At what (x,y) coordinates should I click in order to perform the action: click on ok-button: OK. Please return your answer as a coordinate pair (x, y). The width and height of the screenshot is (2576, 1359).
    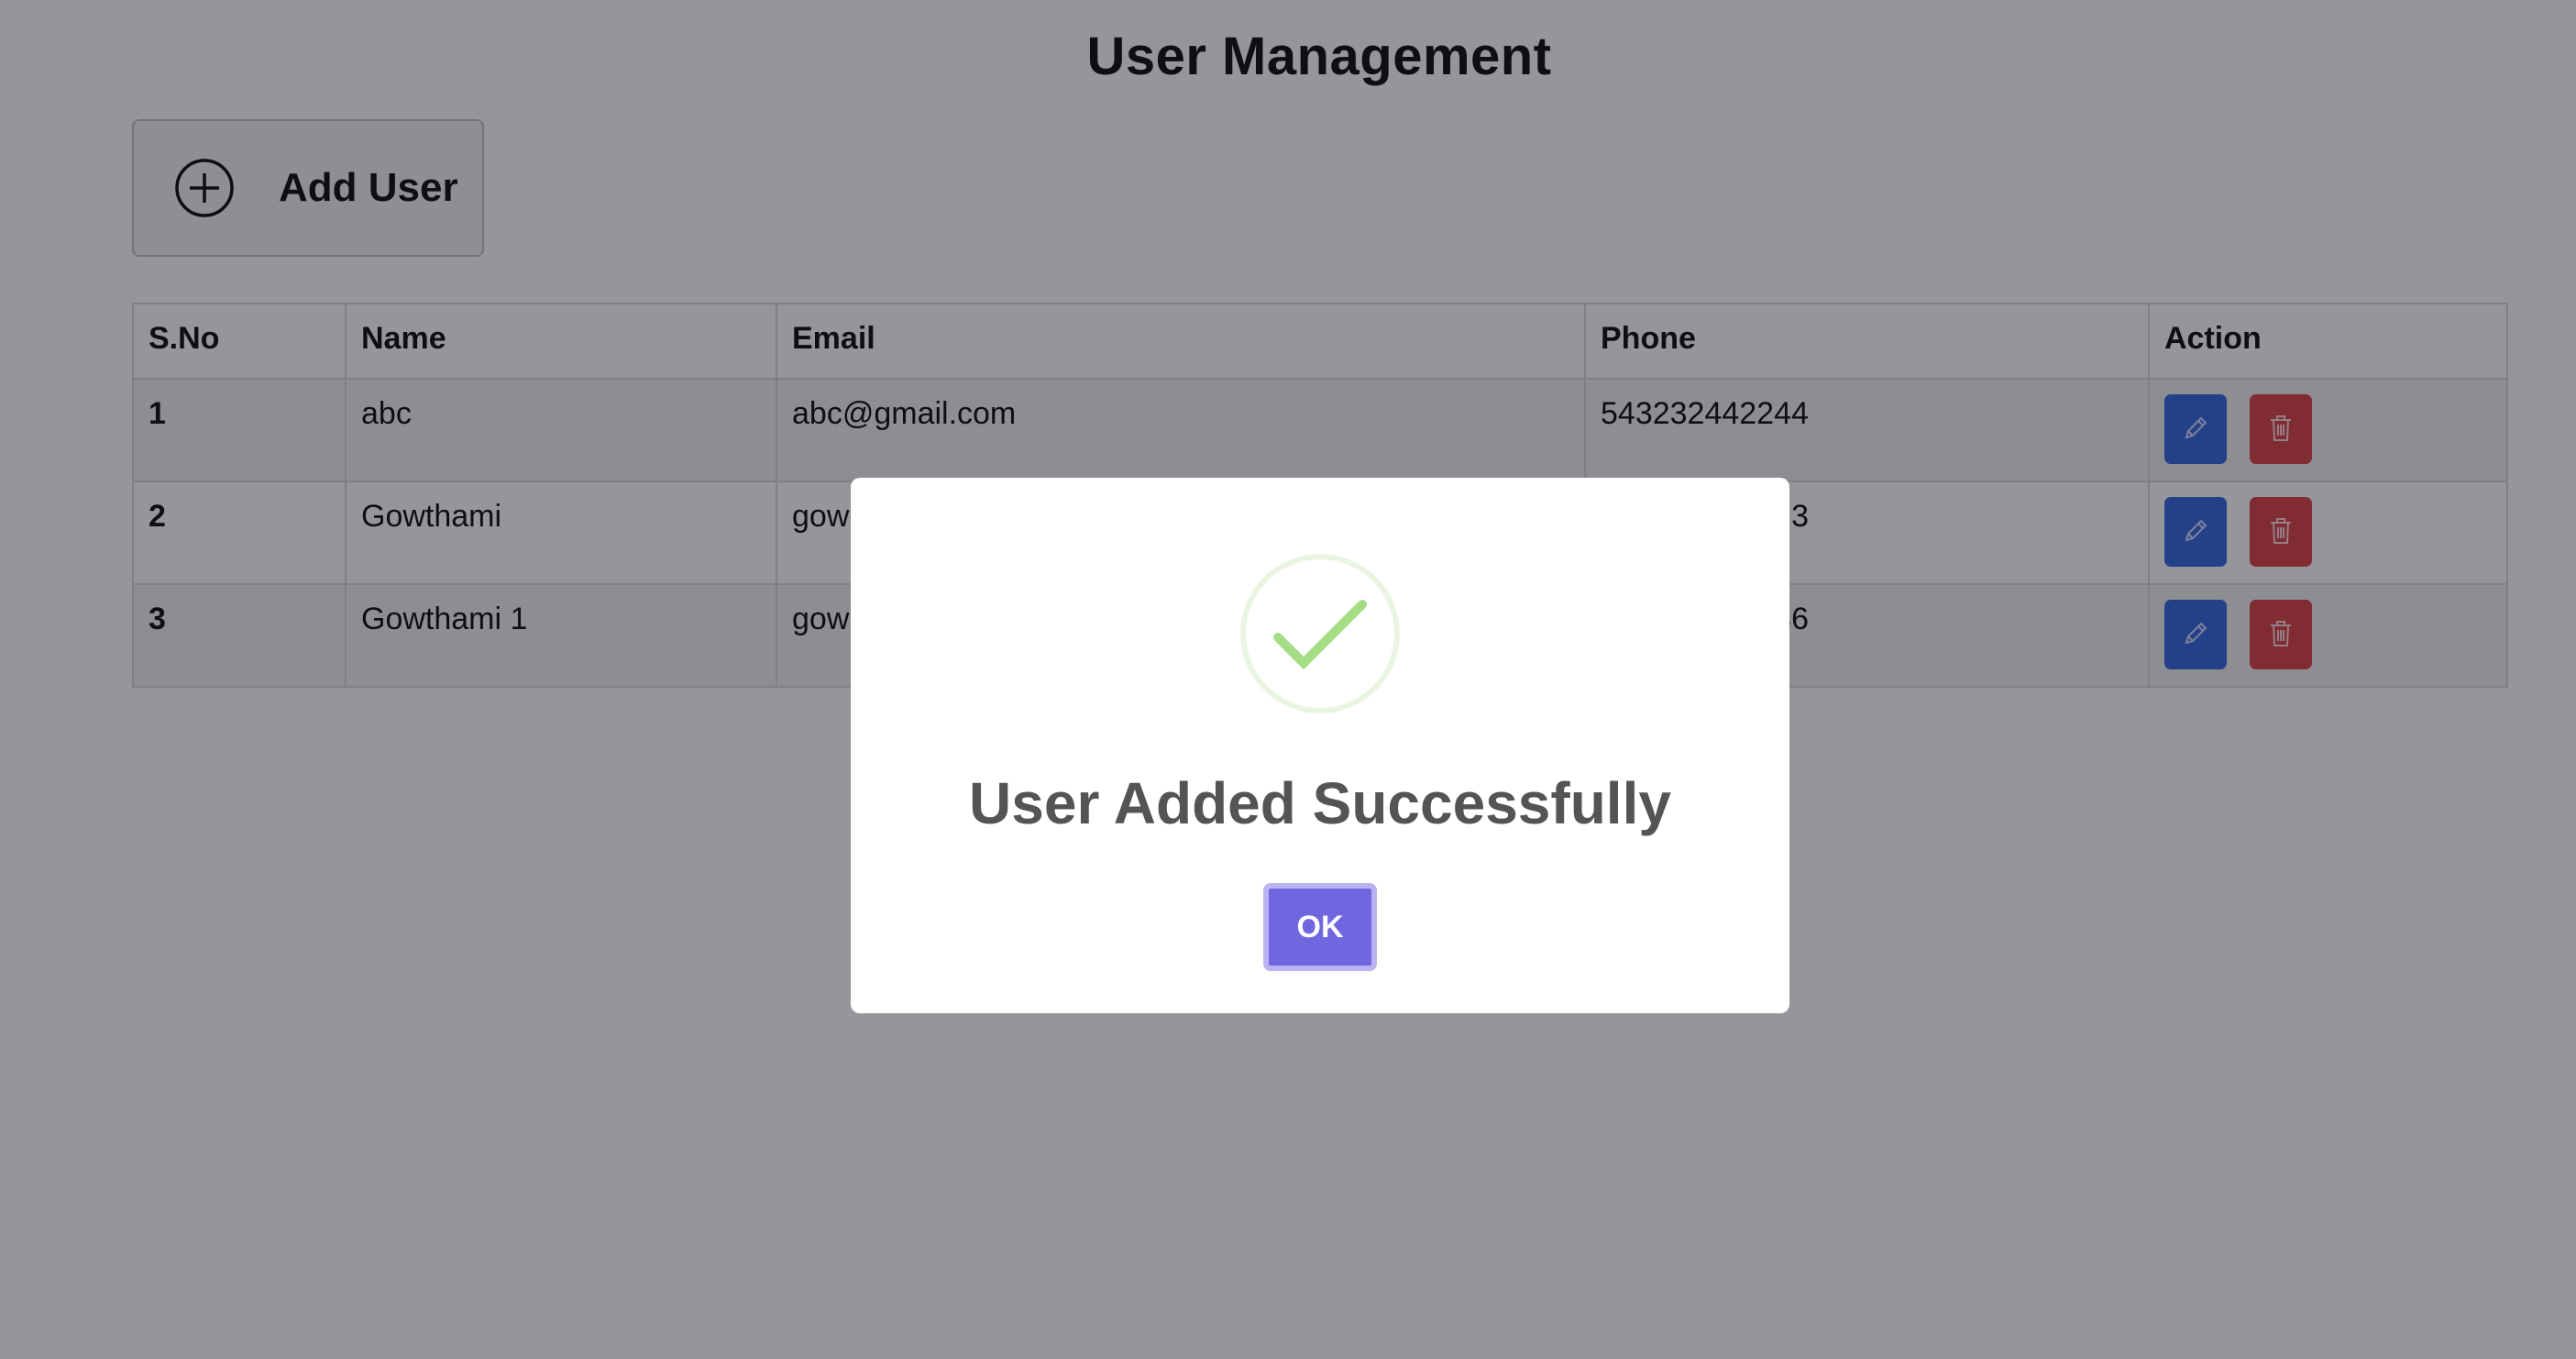
    Looking at the image, I should click on (1320, 927).